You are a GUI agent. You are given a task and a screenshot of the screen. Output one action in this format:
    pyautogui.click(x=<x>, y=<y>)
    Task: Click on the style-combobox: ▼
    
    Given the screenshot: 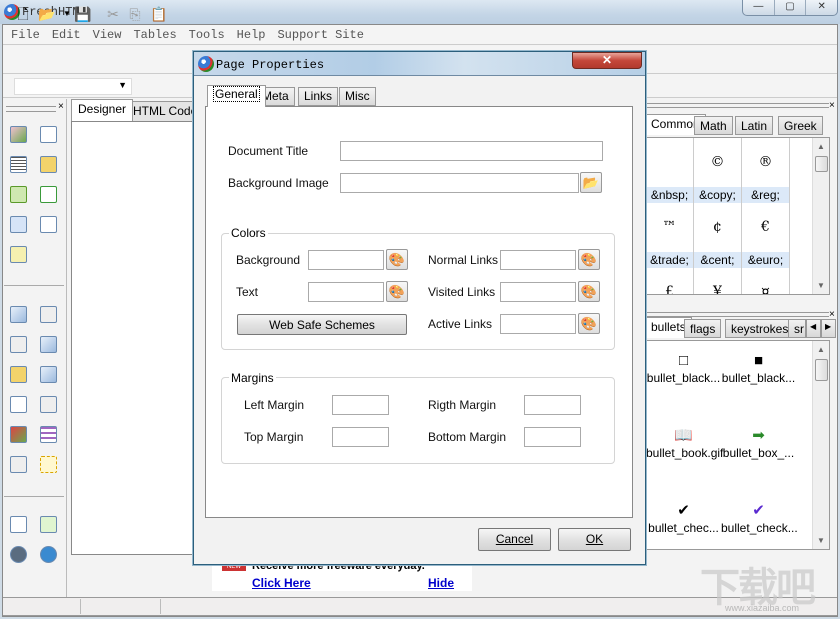 What is the action you would take?
    pyautogui.click(x=73, y=86)
    